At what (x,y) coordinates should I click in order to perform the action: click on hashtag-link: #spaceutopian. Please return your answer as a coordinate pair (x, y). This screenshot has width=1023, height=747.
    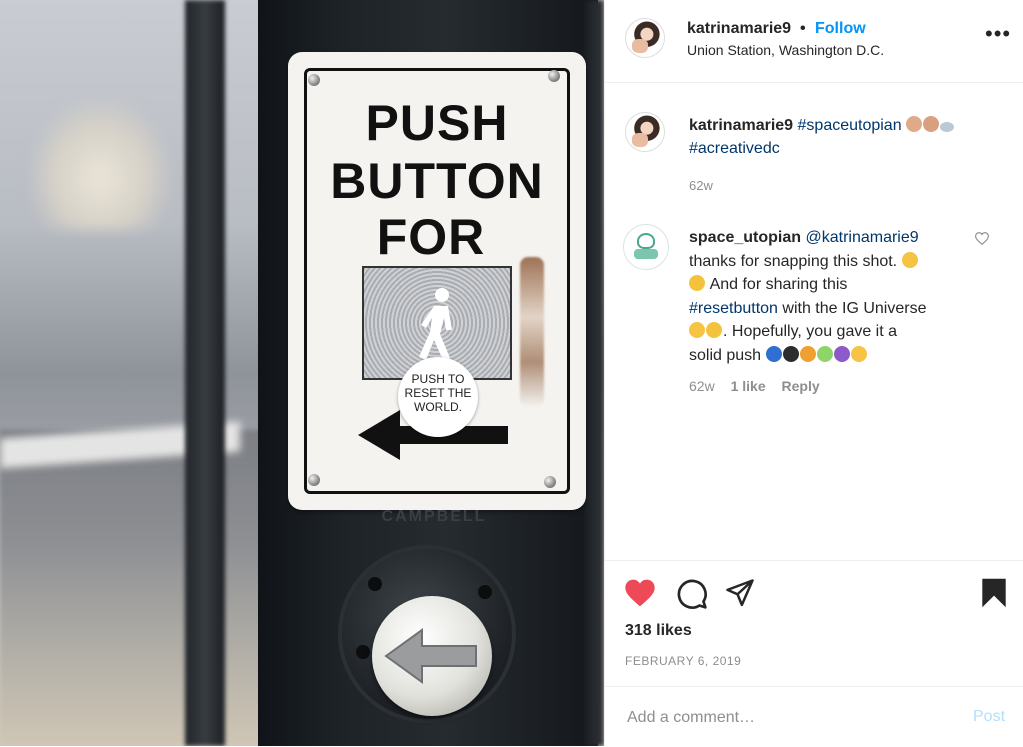
    Looking at the image, I should click on (850, 125).